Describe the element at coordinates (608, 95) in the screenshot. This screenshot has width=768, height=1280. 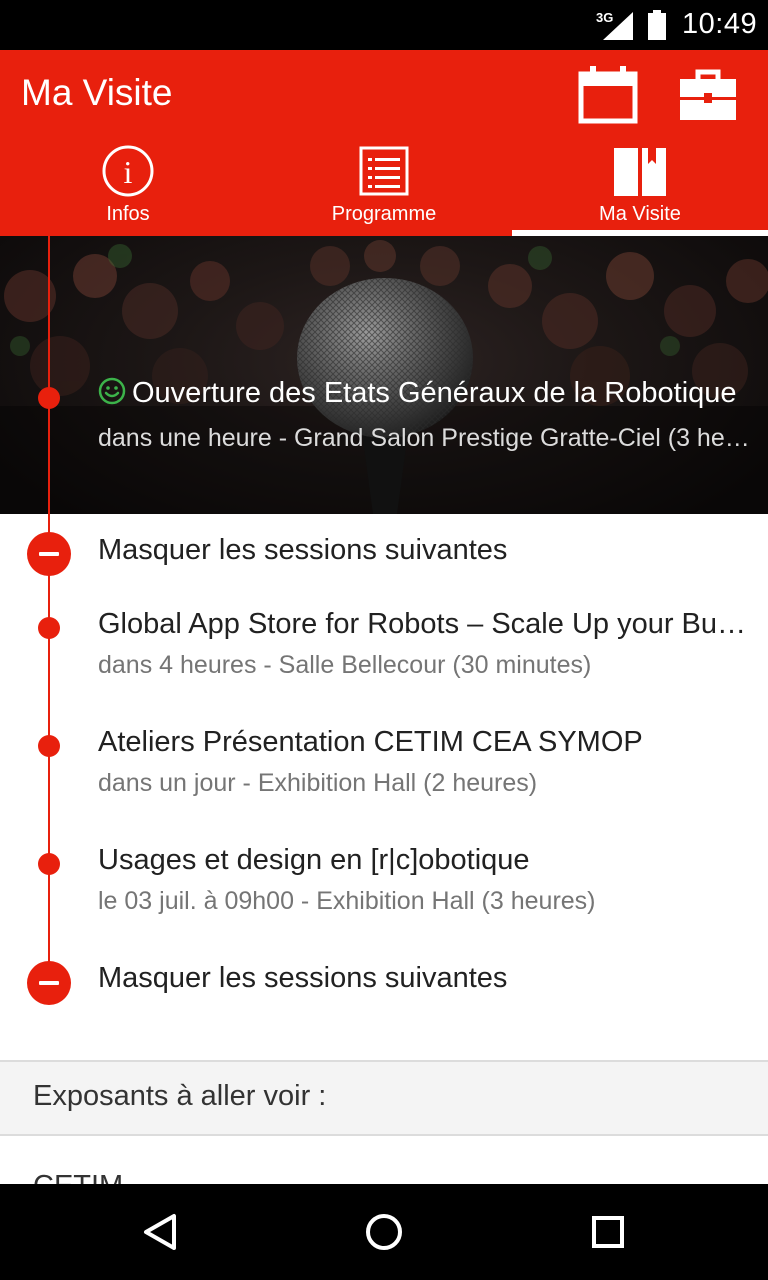
I see `calendar-icon` at that location.